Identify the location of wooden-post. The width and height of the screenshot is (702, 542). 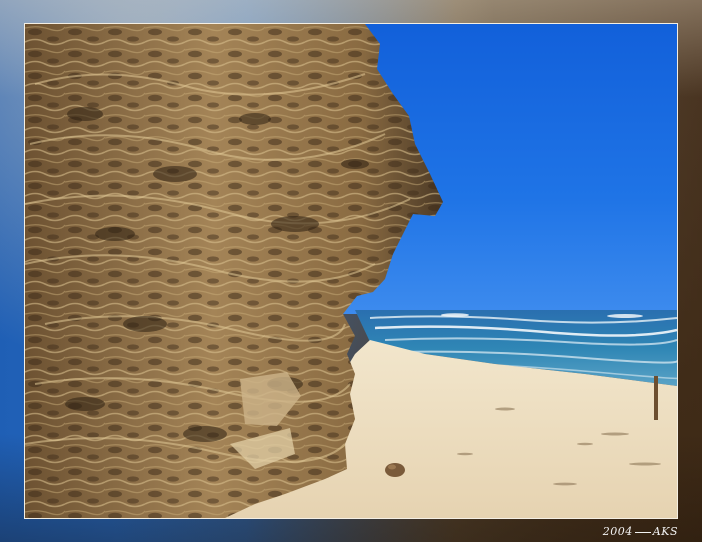
(656, 398).